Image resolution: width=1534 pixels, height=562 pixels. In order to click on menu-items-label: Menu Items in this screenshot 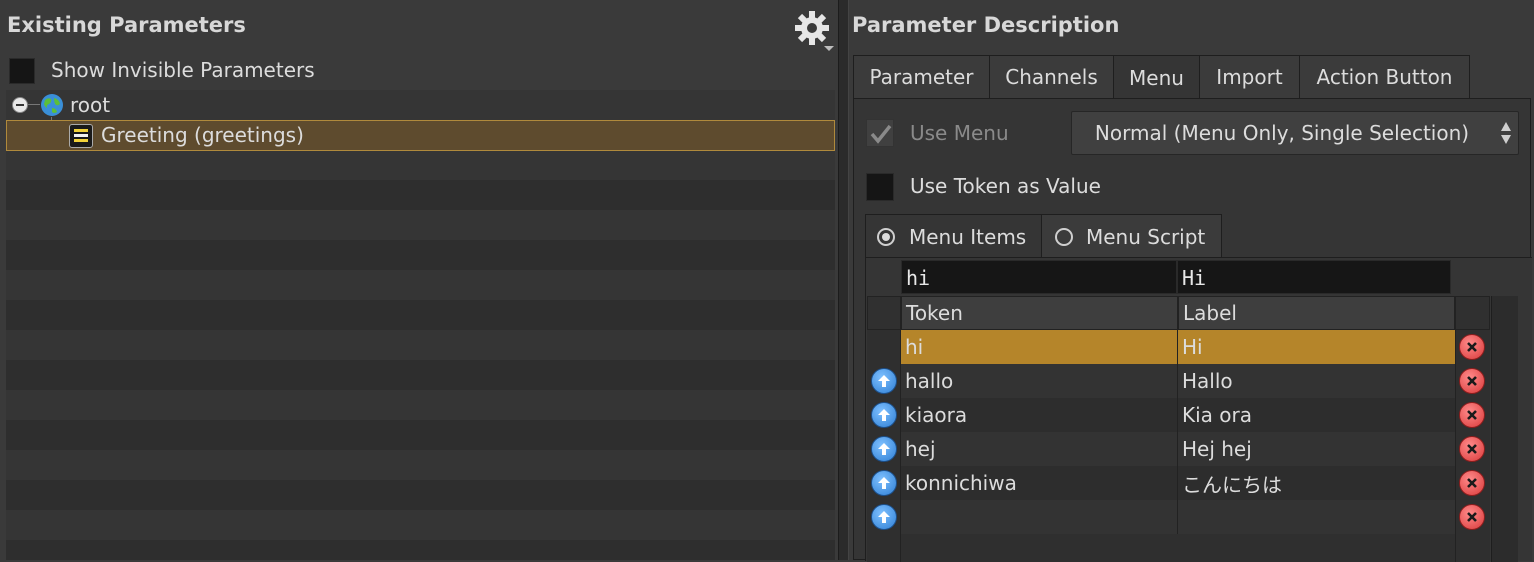, I will do `click(968, 237)`.